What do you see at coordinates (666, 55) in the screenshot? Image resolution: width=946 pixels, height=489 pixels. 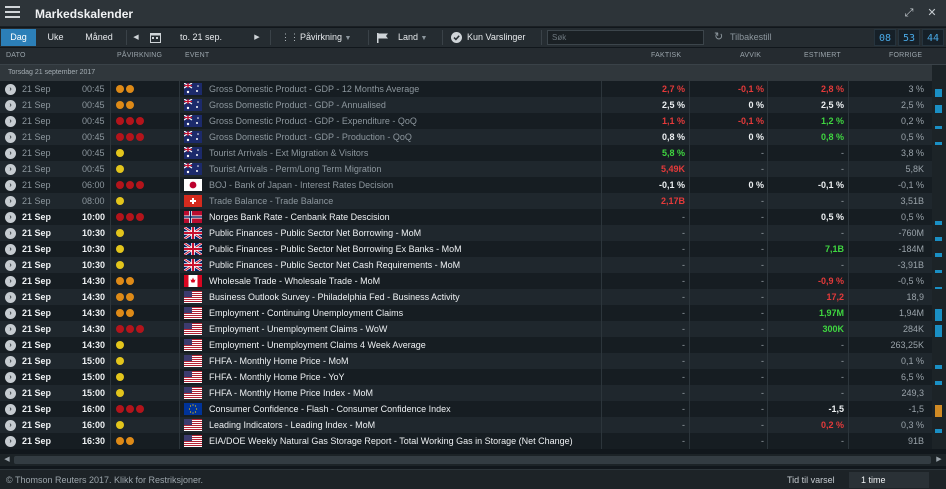 I see `column-actual: FAKTISK` at bounding box center [666, 55].